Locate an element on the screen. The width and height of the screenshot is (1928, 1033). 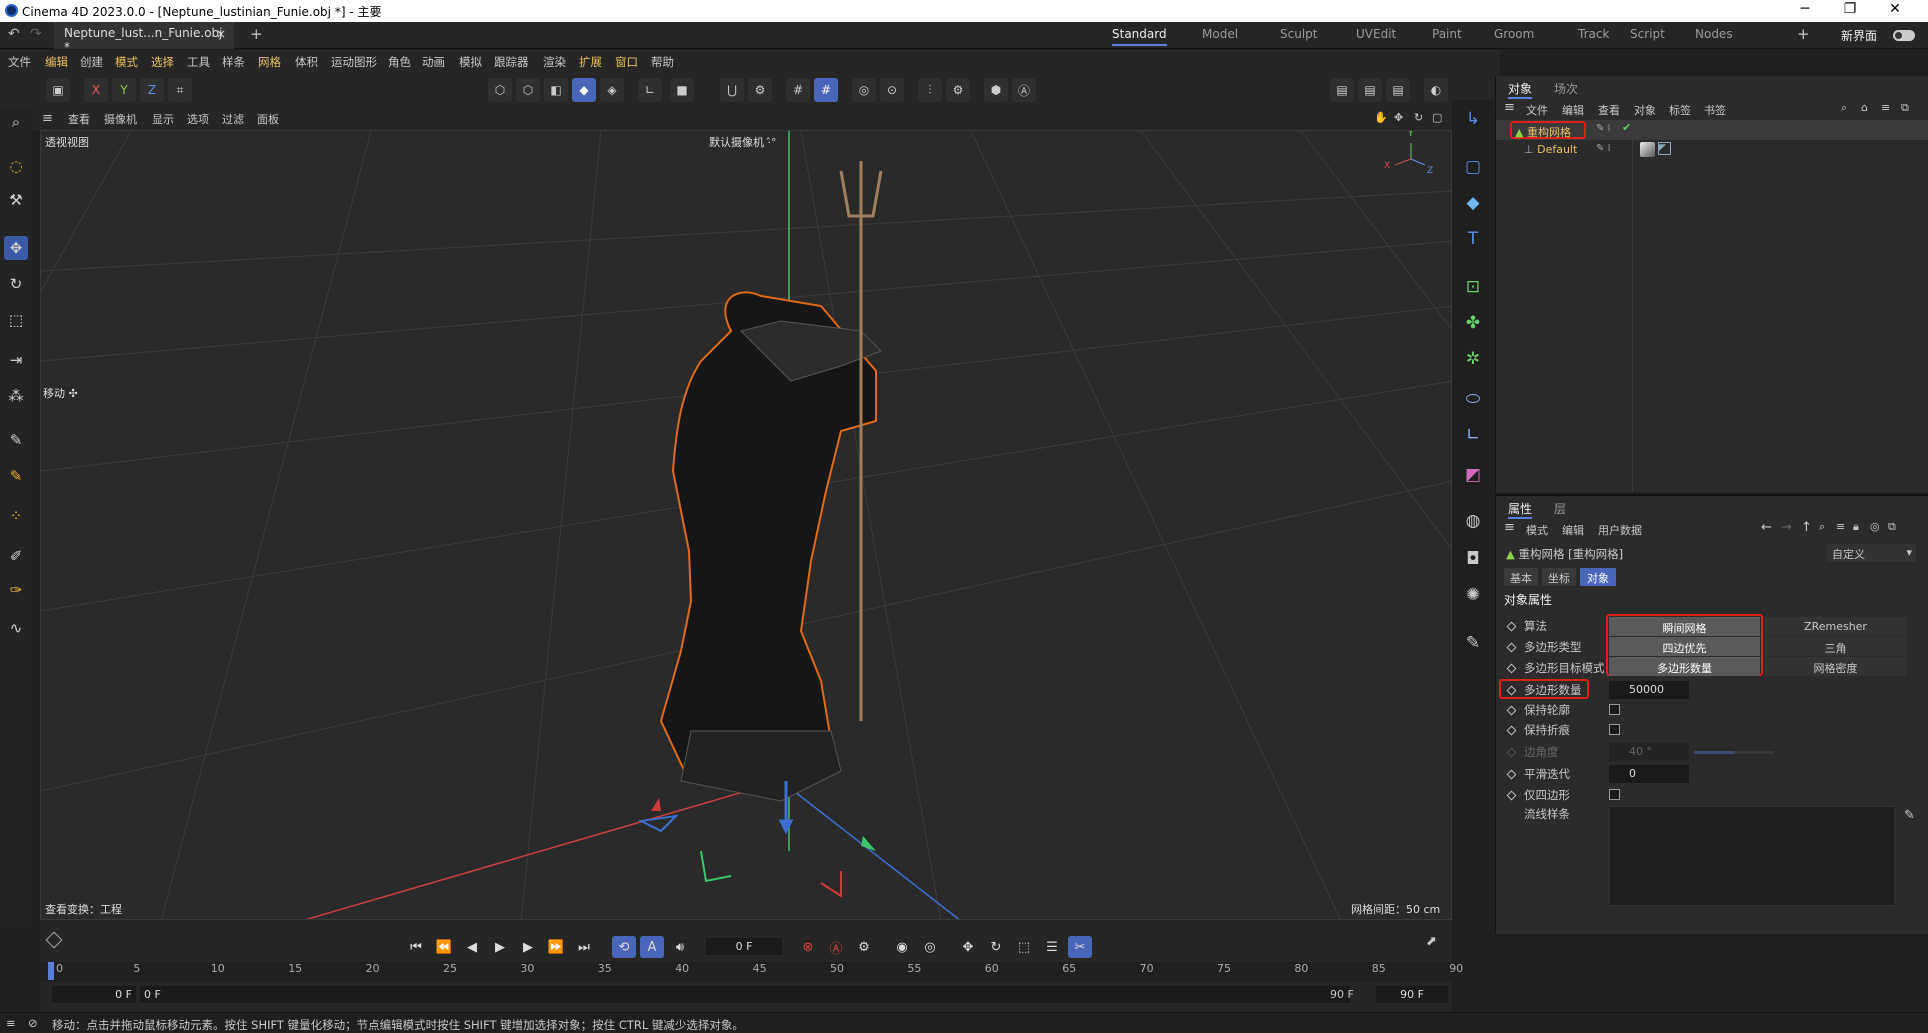
model-mode-icon: ◆ is located at coordinates (584, 90).